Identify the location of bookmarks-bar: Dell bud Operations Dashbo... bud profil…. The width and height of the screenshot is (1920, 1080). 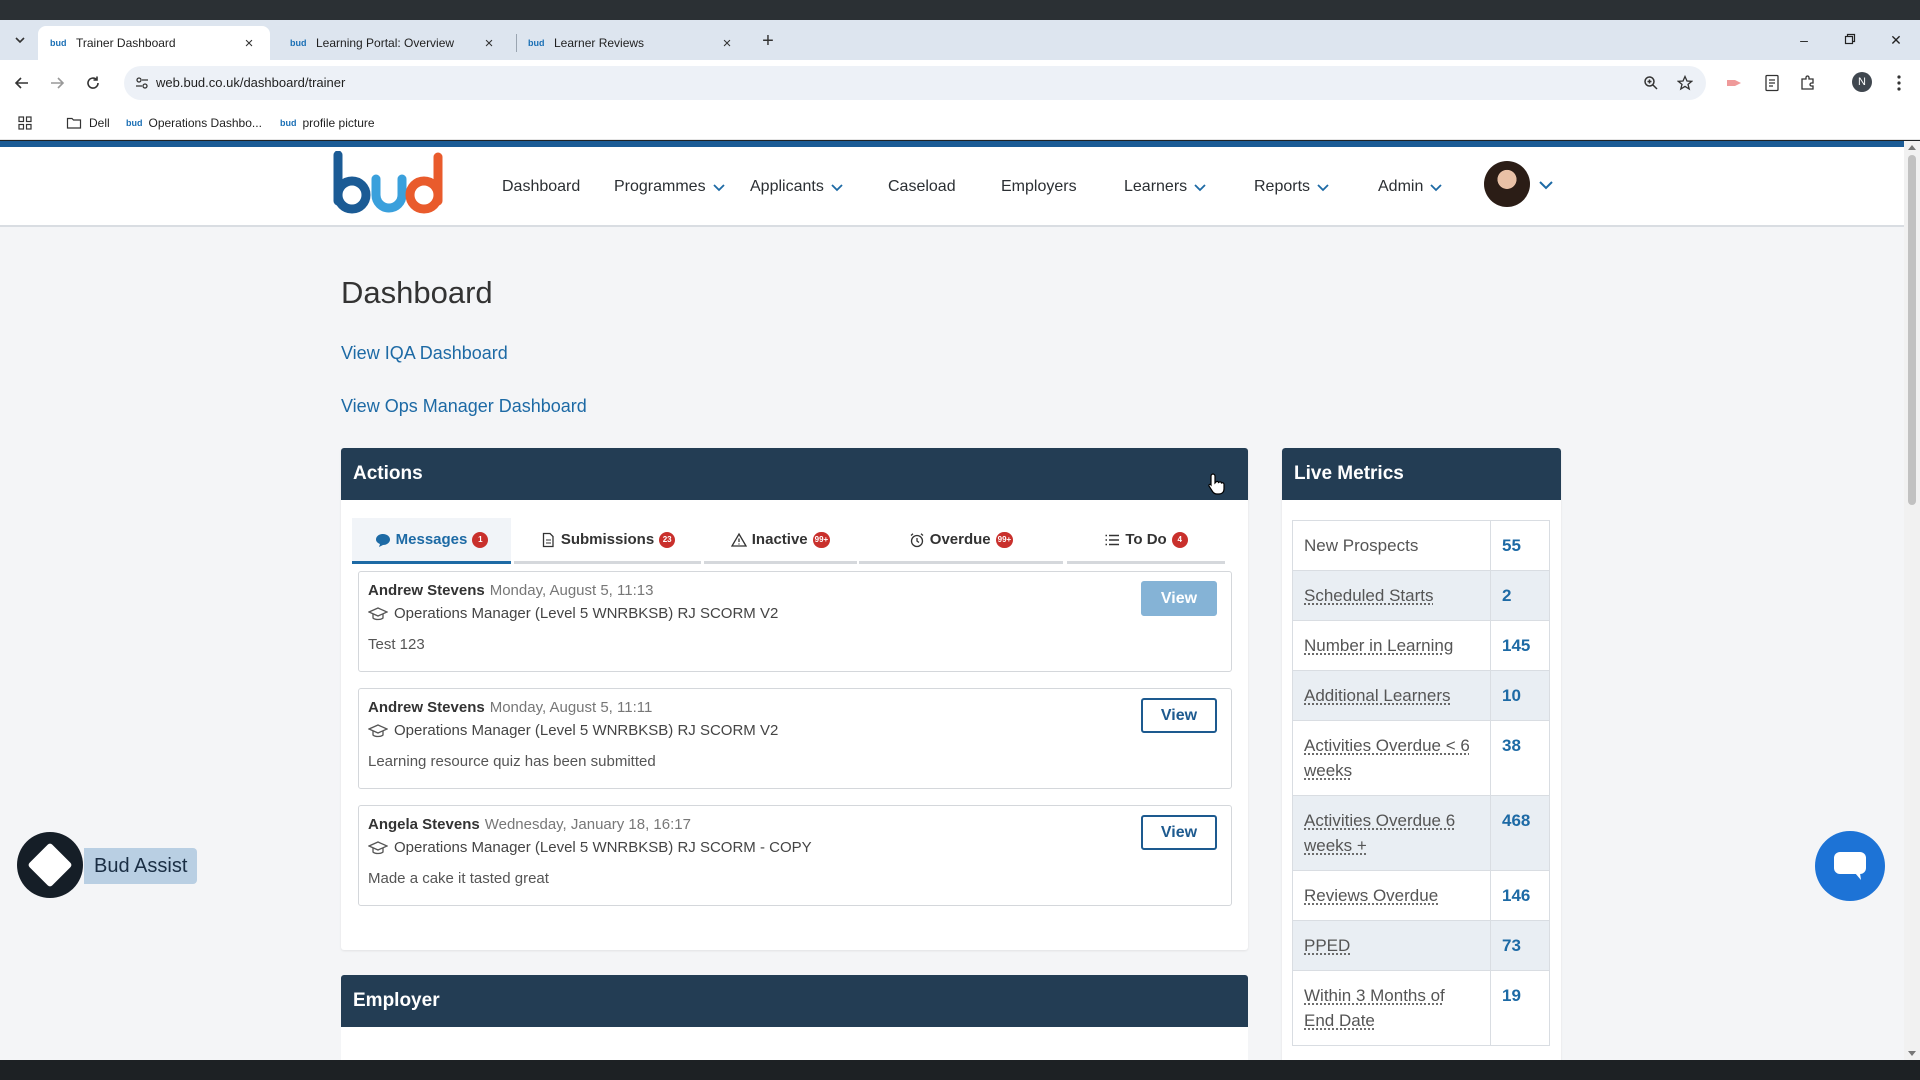
(960, 123).